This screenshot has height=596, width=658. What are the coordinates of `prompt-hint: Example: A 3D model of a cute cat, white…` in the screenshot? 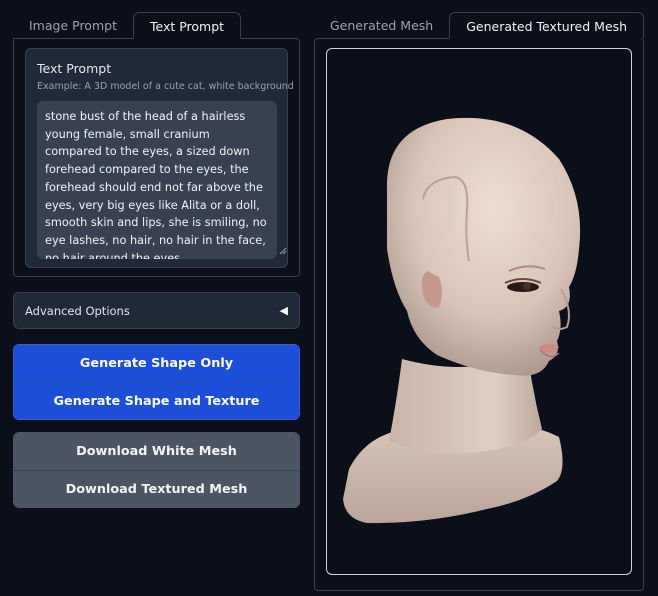 It's located at (165, 86).